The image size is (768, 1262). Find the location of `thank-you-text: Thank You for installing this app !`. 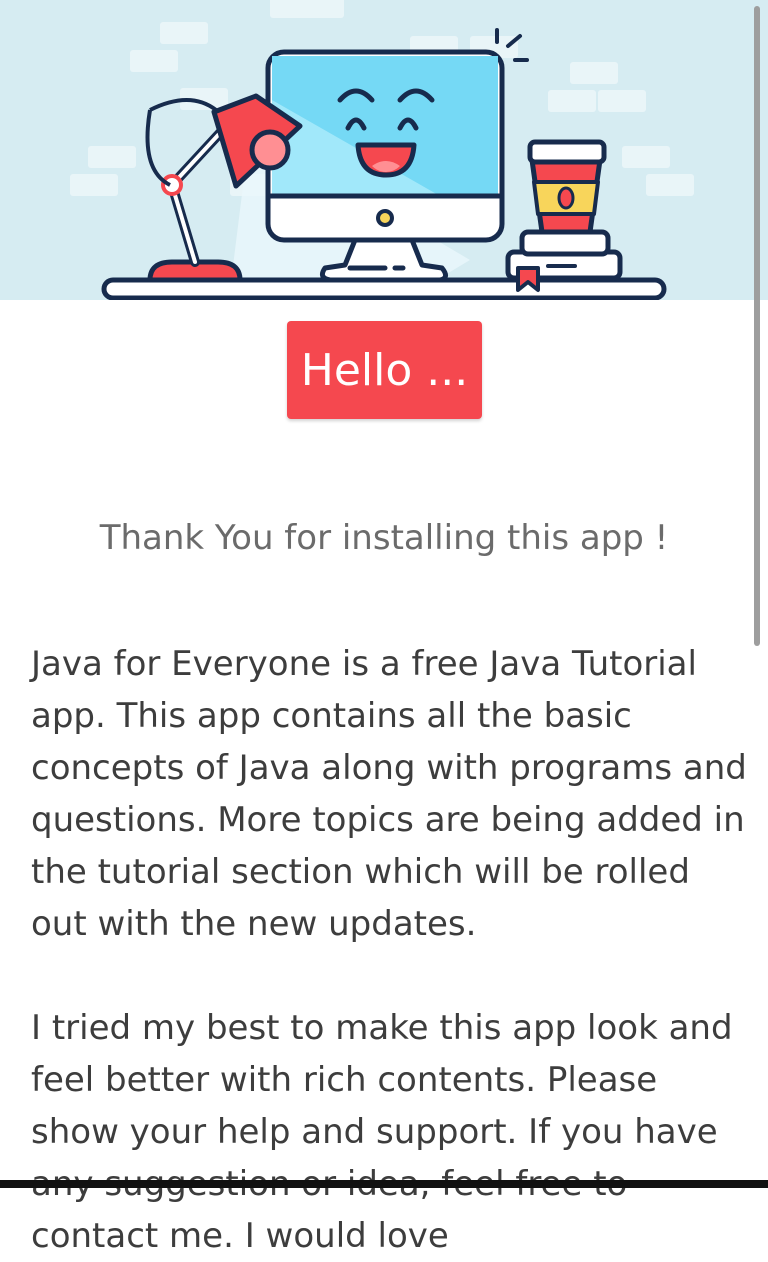

thank-you-text: Thank You for installing this app ! is located at coordinates (384, 538).